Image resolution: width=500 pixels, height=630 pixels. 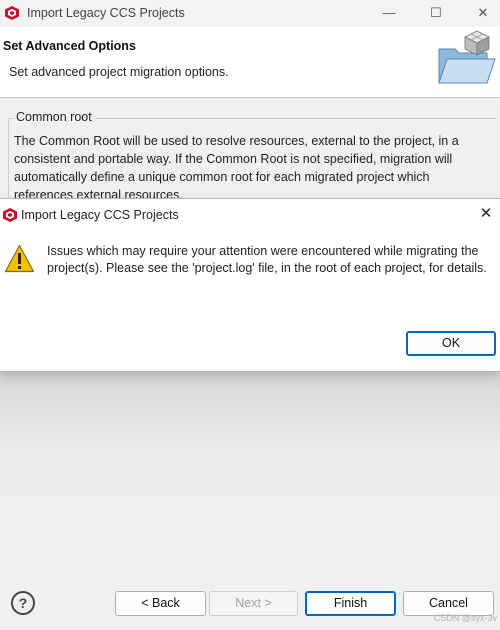 I want to click on minimize-button: —, so click(x=389, y=13).